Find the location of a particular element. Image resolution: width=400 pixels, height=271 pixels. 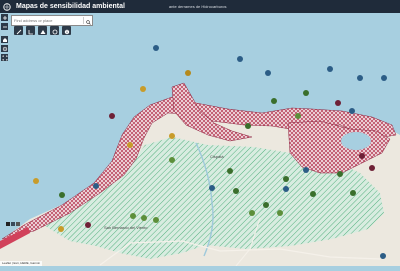

measure-button is located at coordinates (30, 30).